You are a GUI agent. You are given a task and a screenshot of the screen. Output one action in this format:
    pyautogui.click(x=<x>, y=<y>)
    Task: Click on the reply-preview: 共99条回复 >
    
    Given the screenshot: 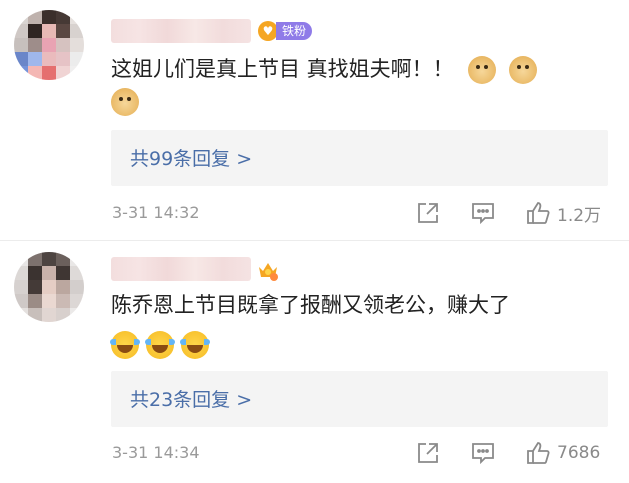 What is the action you would take?
    pyautogui.click(x=359, y=158)
    